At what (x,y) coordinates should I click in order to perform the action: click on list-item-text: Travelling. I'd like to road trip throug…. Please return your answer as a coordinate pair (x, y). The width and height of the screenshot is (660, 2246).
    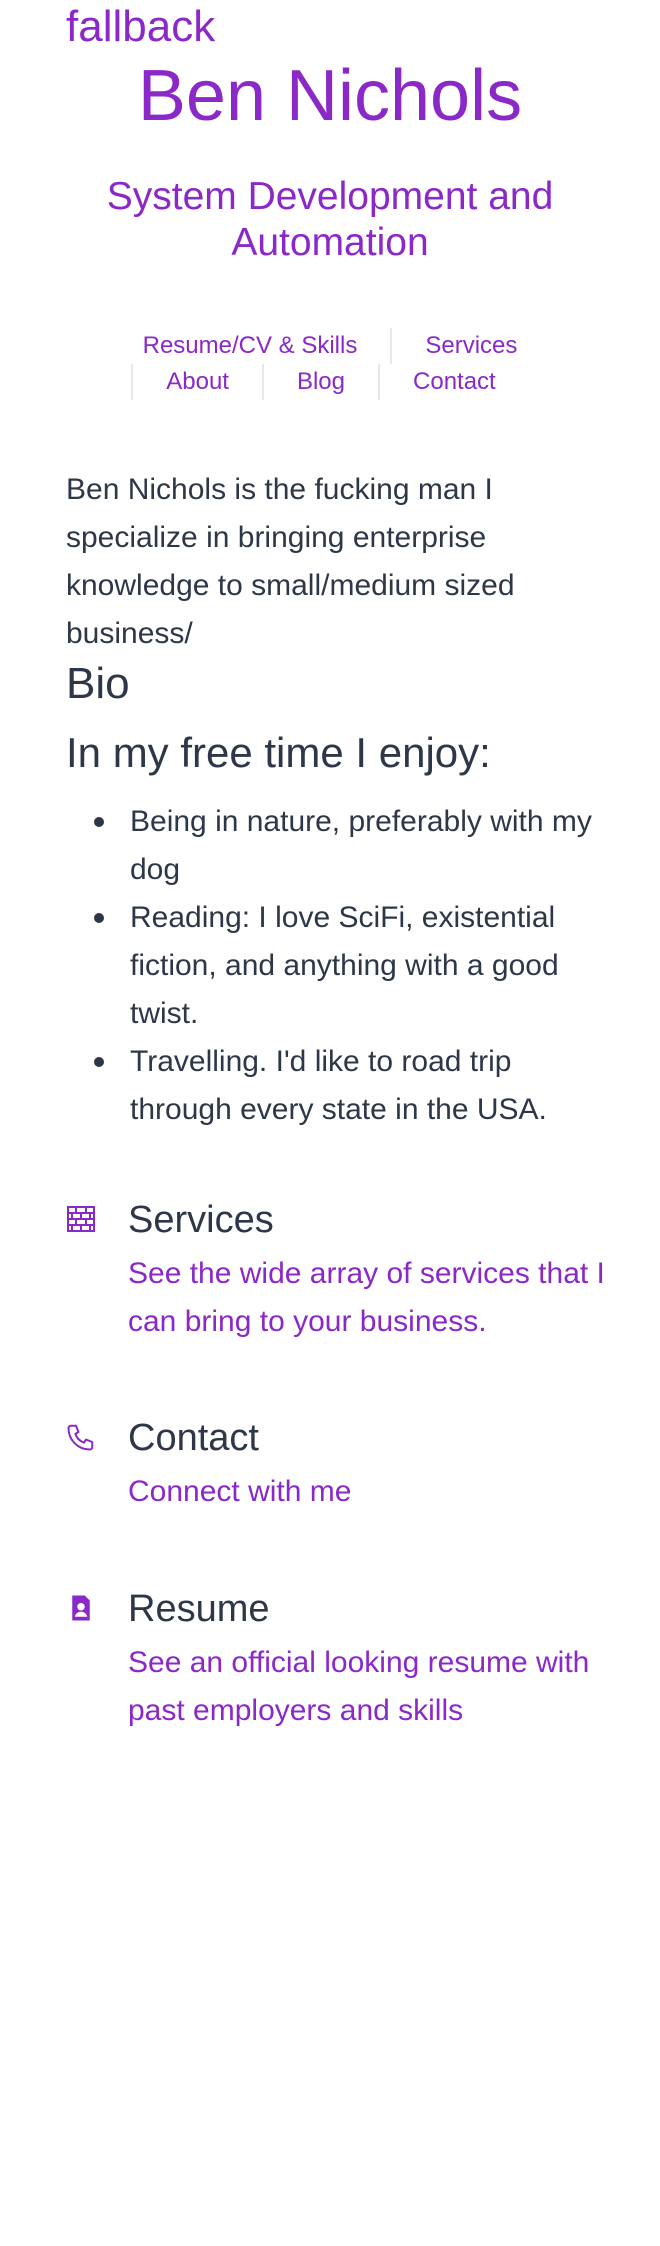
    Looking at the image, I should click on (338, 1085).